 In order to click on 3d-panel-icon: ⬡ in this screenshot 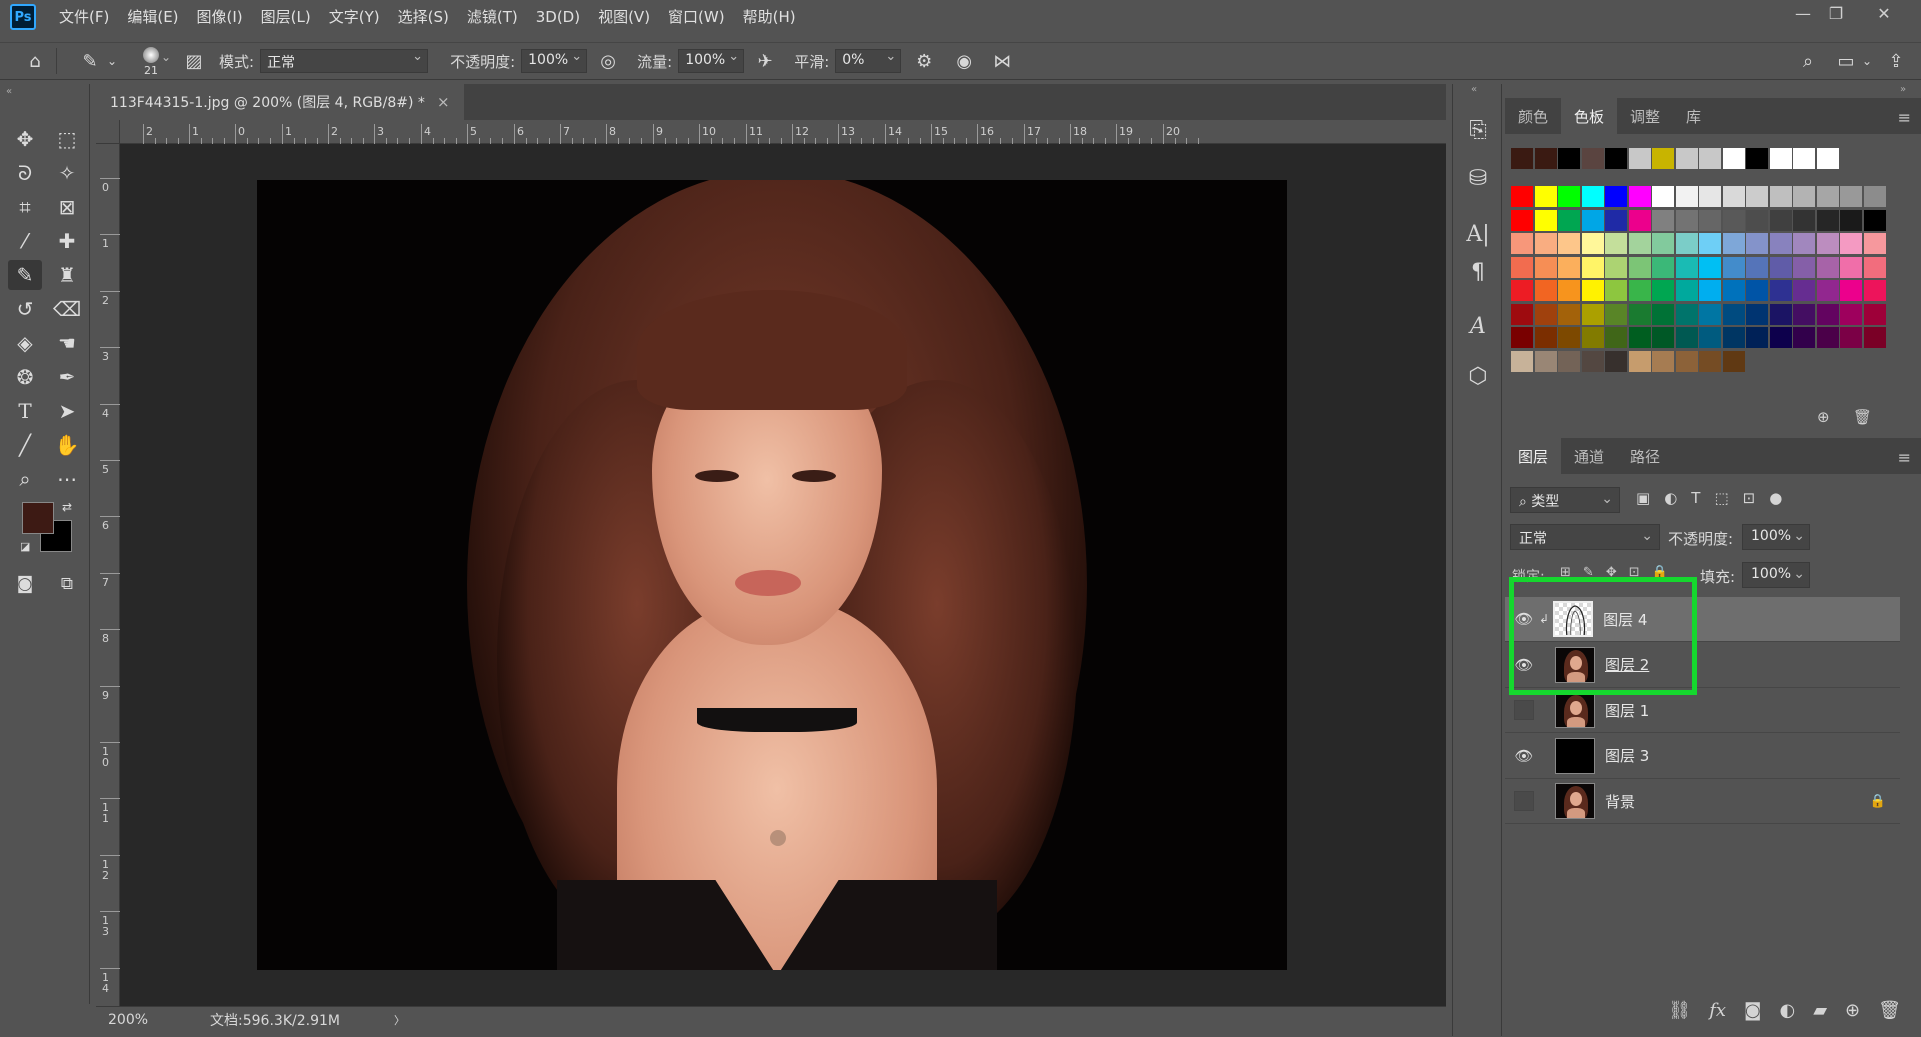, I will do `click(1478, 376)`.